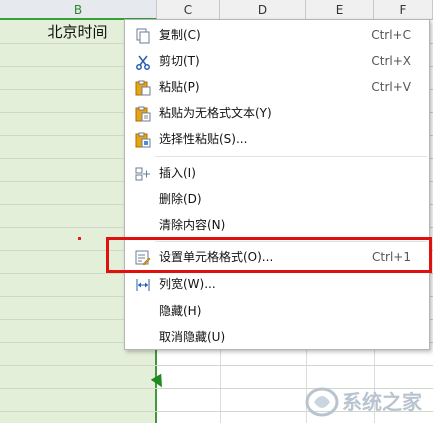 The image size is (433, 424). What do you see at coordinates (143, 61) in the screenshot?
I see `scissors-icon` at bounding box center [143, 61].